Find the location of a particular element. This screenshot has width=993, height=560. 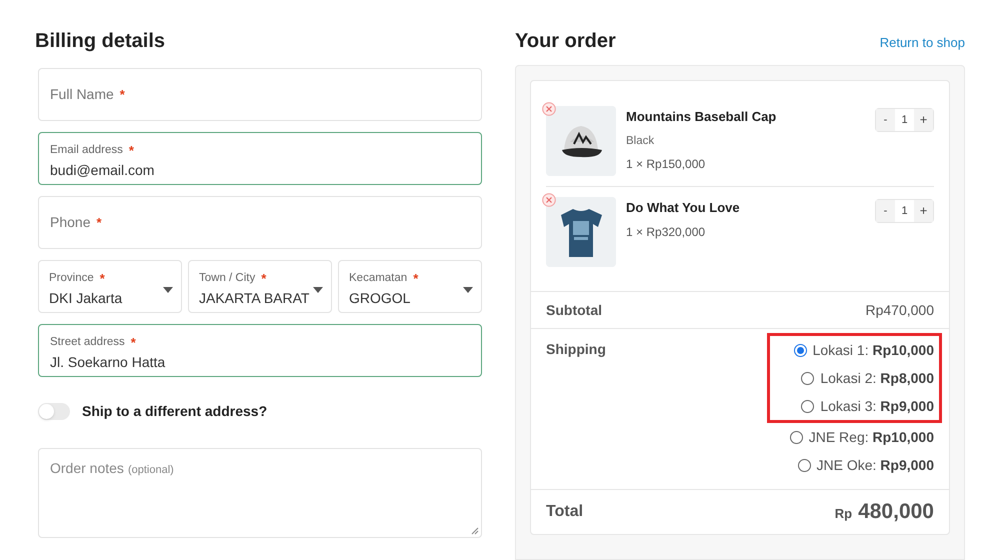

select-field: Kecamatan * GROGOL is located at coordinates (410, 286).